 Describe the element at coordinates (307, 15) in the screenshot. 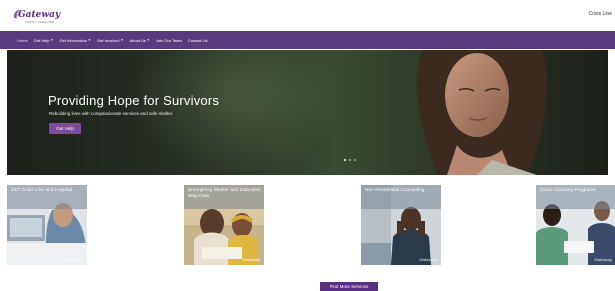

I see `site-header: Gateway FAMILY SERVICES Crisis Line` at that location.